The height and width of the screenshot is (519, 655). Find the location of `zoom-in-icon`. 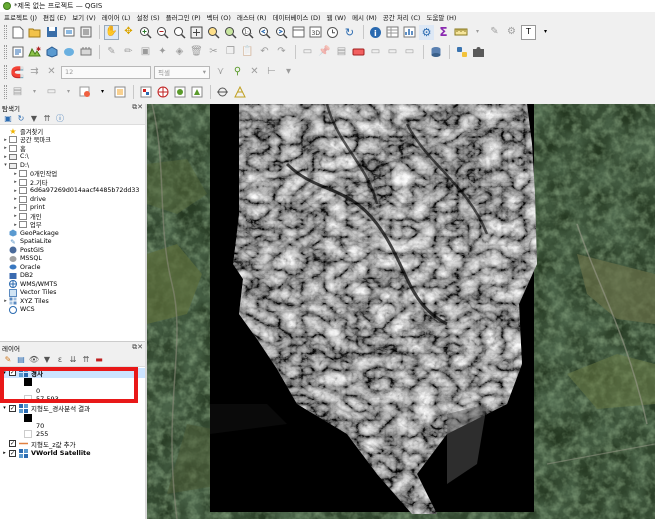

zoom-in-icon is located at coordinates (145, 32).